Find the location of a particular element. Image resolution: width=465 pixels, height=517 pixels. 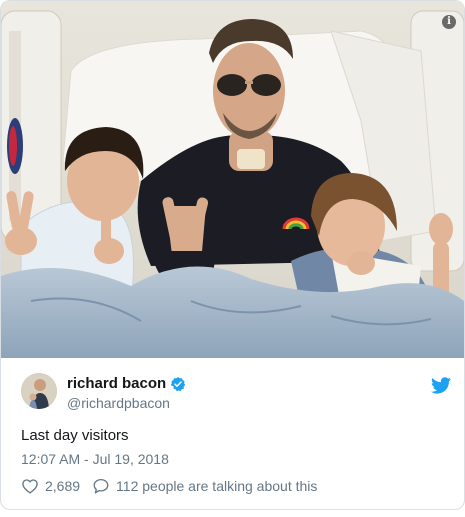

speech-bubble-icon is located at coordinates (101, 486).